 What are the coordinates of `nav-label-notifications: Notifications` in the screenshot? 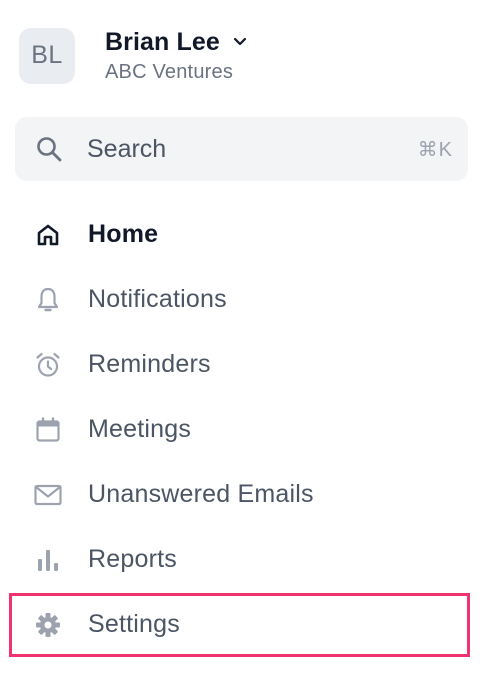 It's located at (157, 299).